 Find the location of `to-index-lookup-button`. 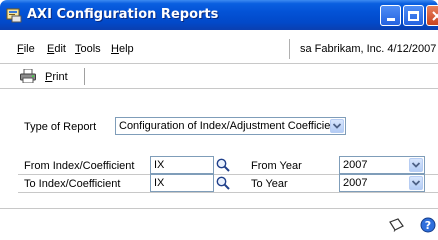

to-index-lookup-button is located at coordinates (223, 183).